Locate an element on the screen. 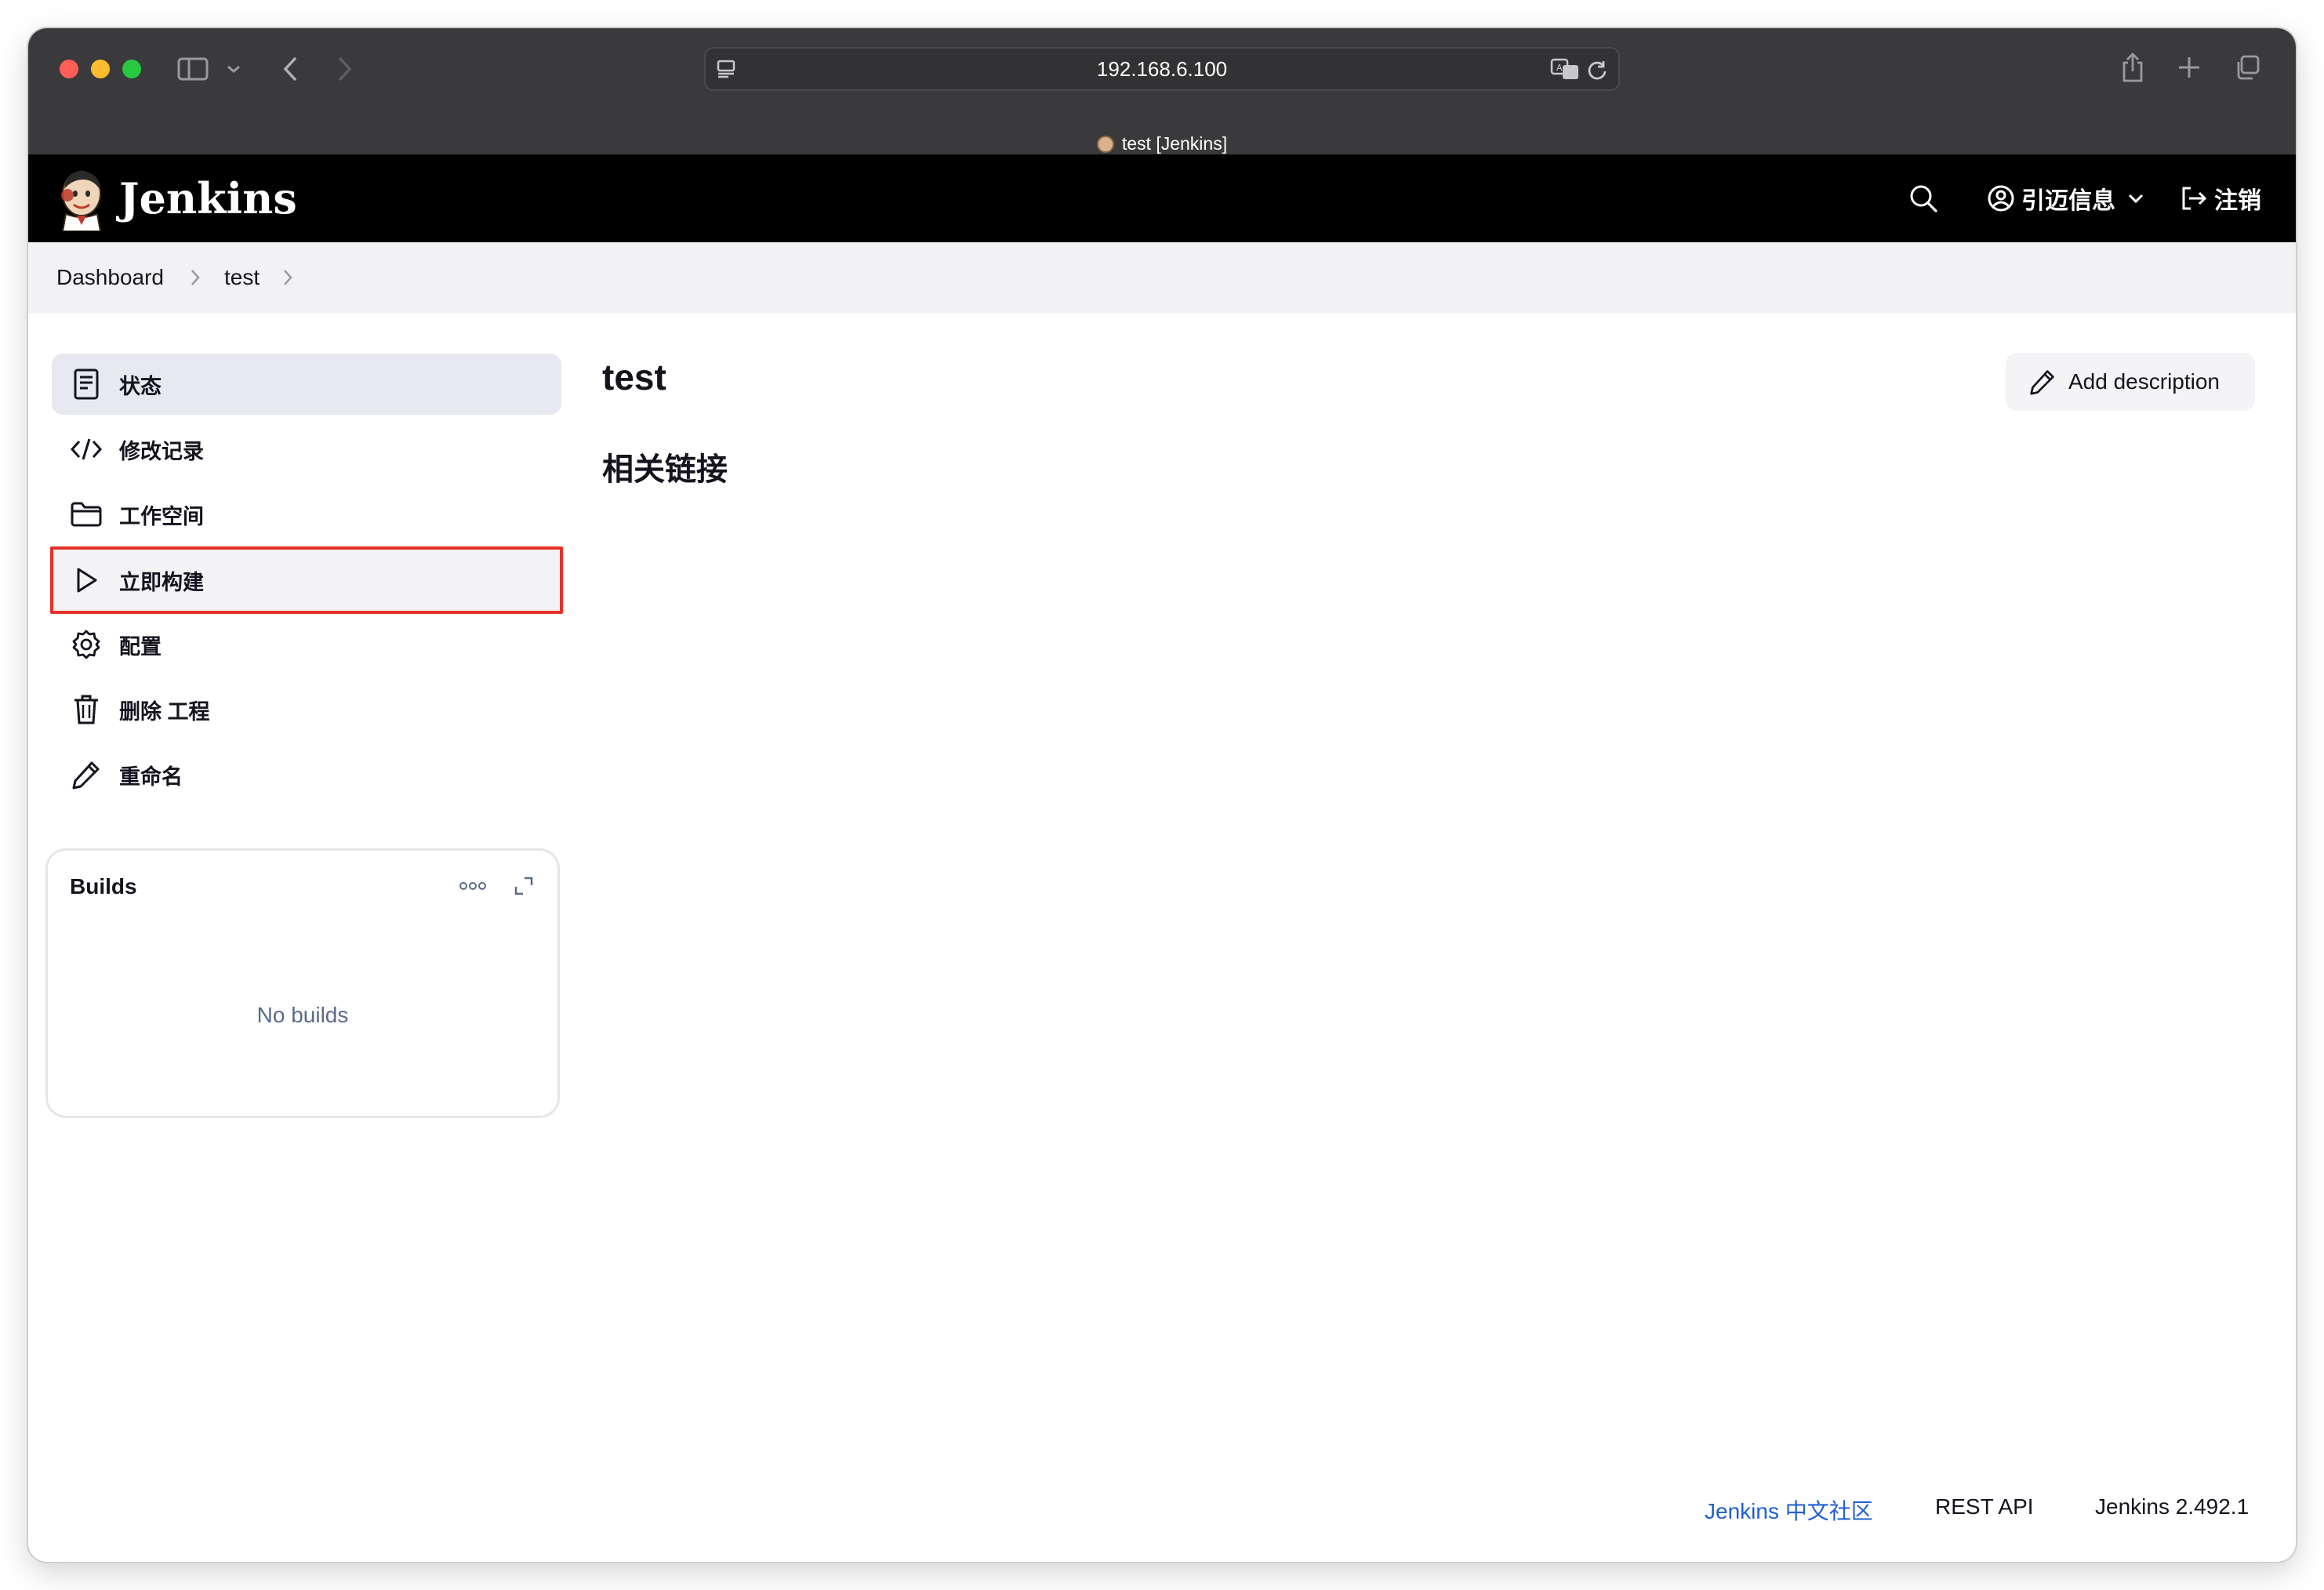 The width and height of the screenshot is (2324, 1590). sidebar-item-delete-project: 删除 工程 is located at coordinates (306, 709).